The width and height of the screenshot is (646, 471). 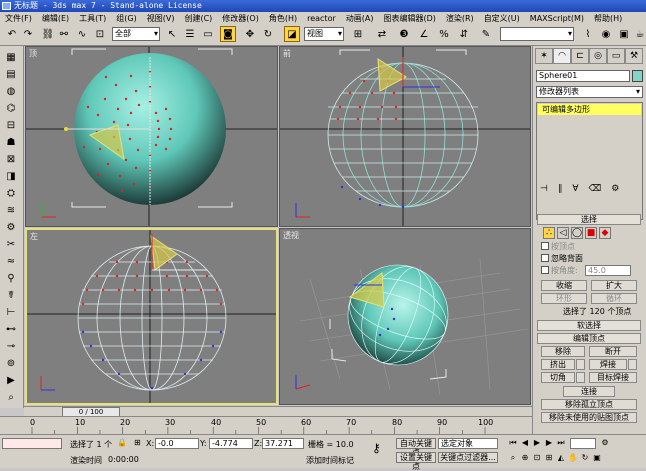 I want to click on arc-rotate-icon: ↻, so click(x=585, y=458).